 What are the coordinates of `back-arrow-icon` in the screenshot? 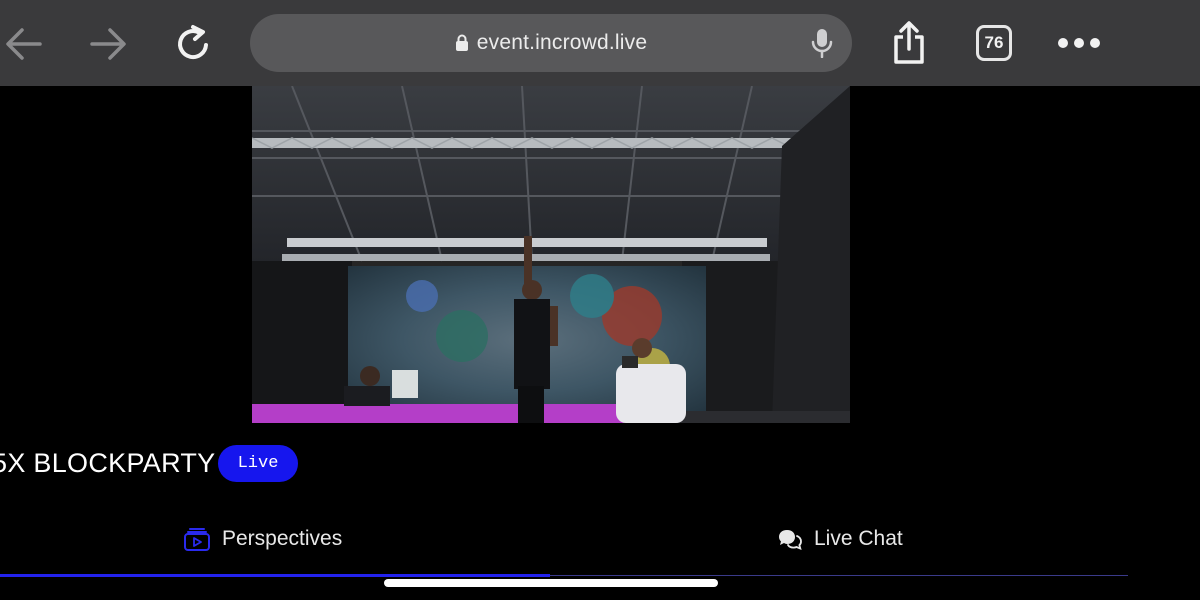 It's located at (24, 44).